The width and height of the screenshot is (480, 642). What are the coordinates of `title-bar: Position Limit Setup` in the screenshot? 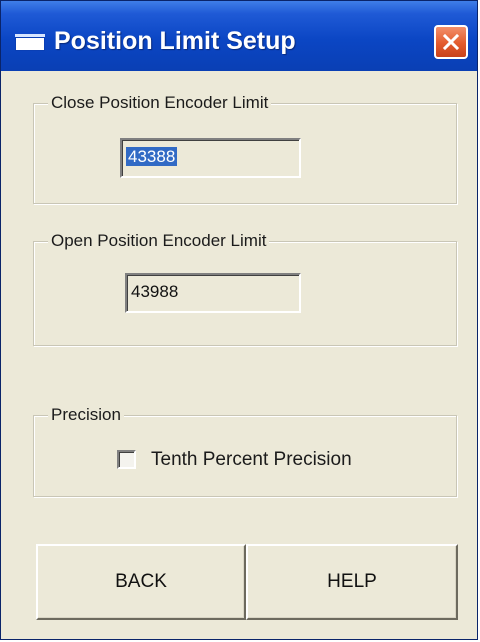 It's located at (239, 36).